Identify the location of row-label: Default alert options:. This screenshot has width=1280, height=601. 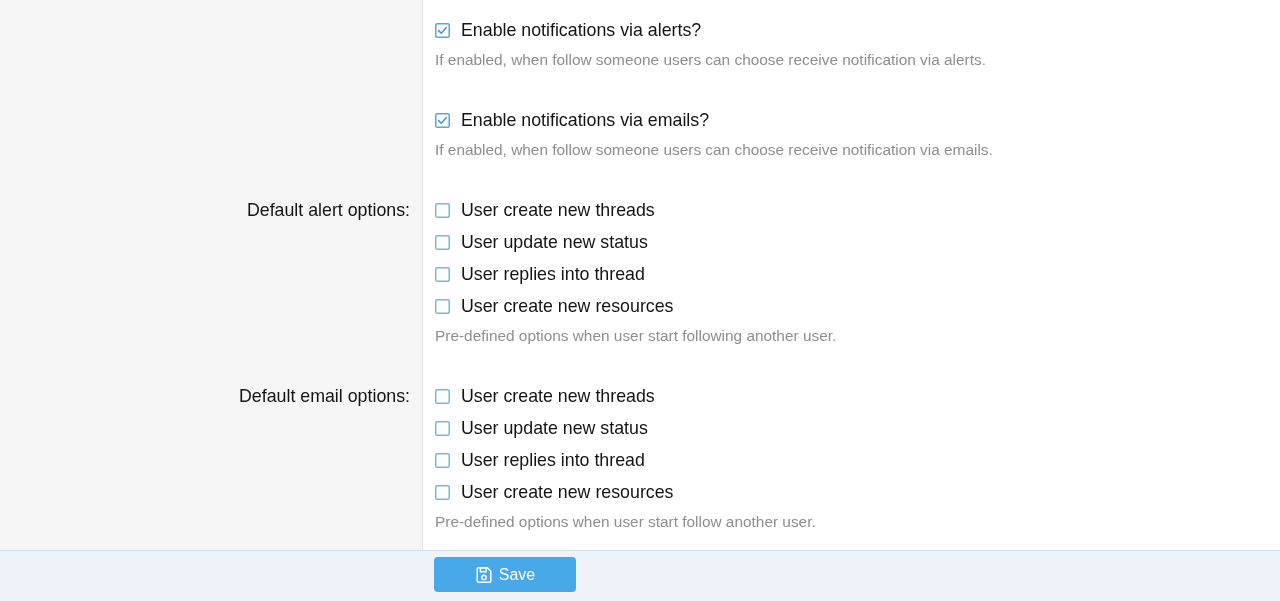
(328, 210).